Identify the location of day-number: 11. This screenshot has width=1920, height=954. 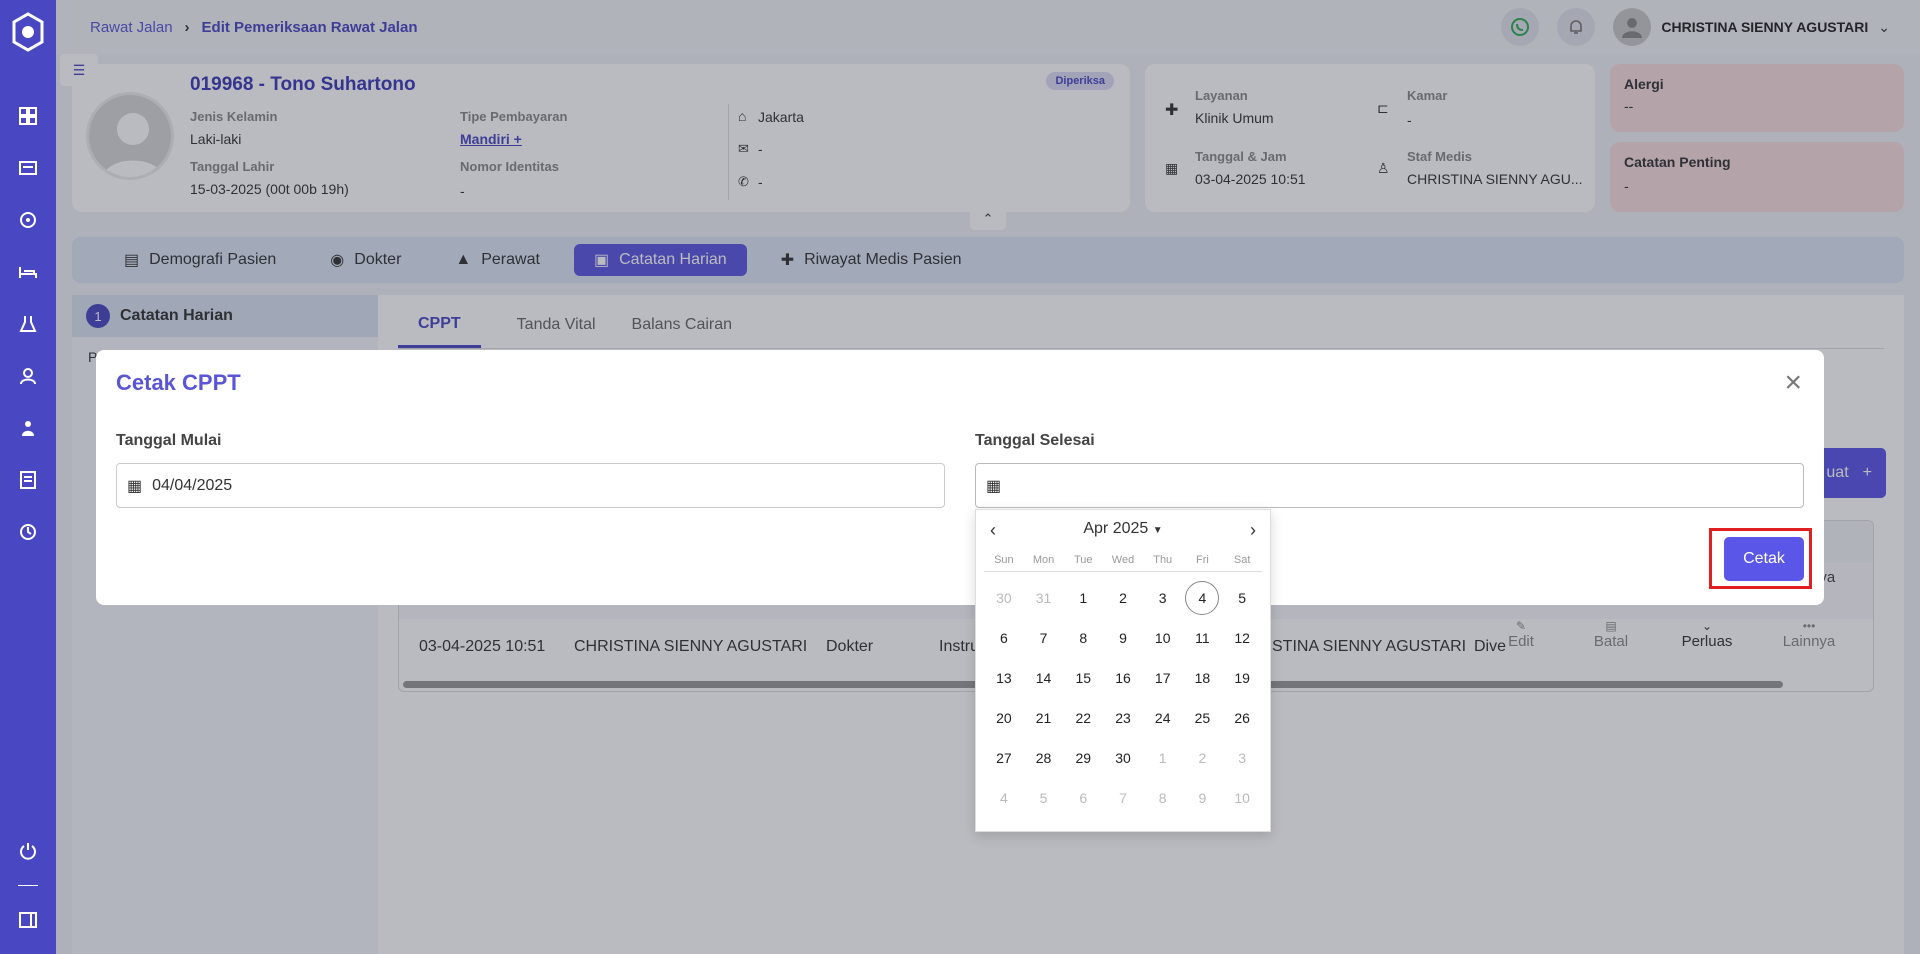
(1202, 638).